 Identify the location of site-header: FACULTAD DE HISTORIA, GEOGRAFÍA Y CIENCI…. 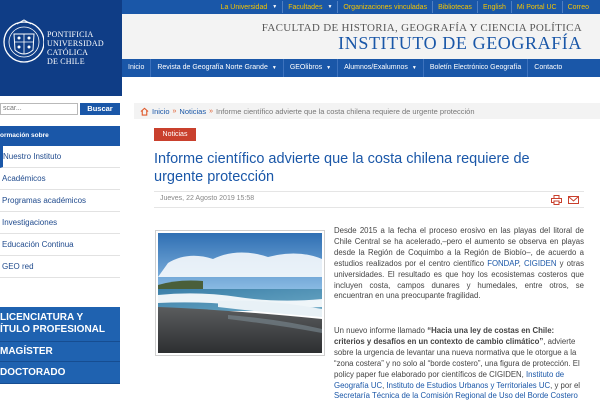
(361, 36).